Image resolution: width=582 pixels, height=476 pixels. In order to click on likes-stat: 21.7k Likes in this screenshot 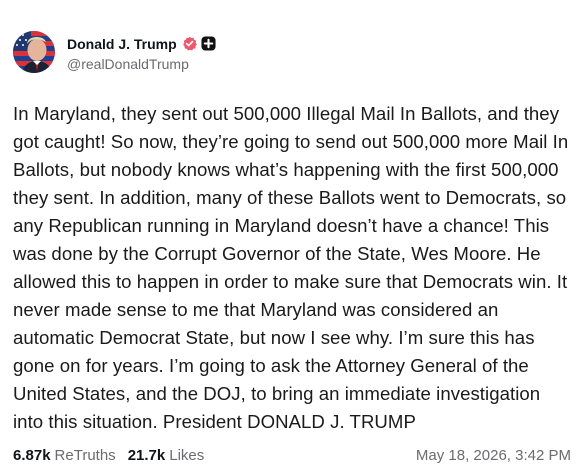, I will do `click(166, 455)`.